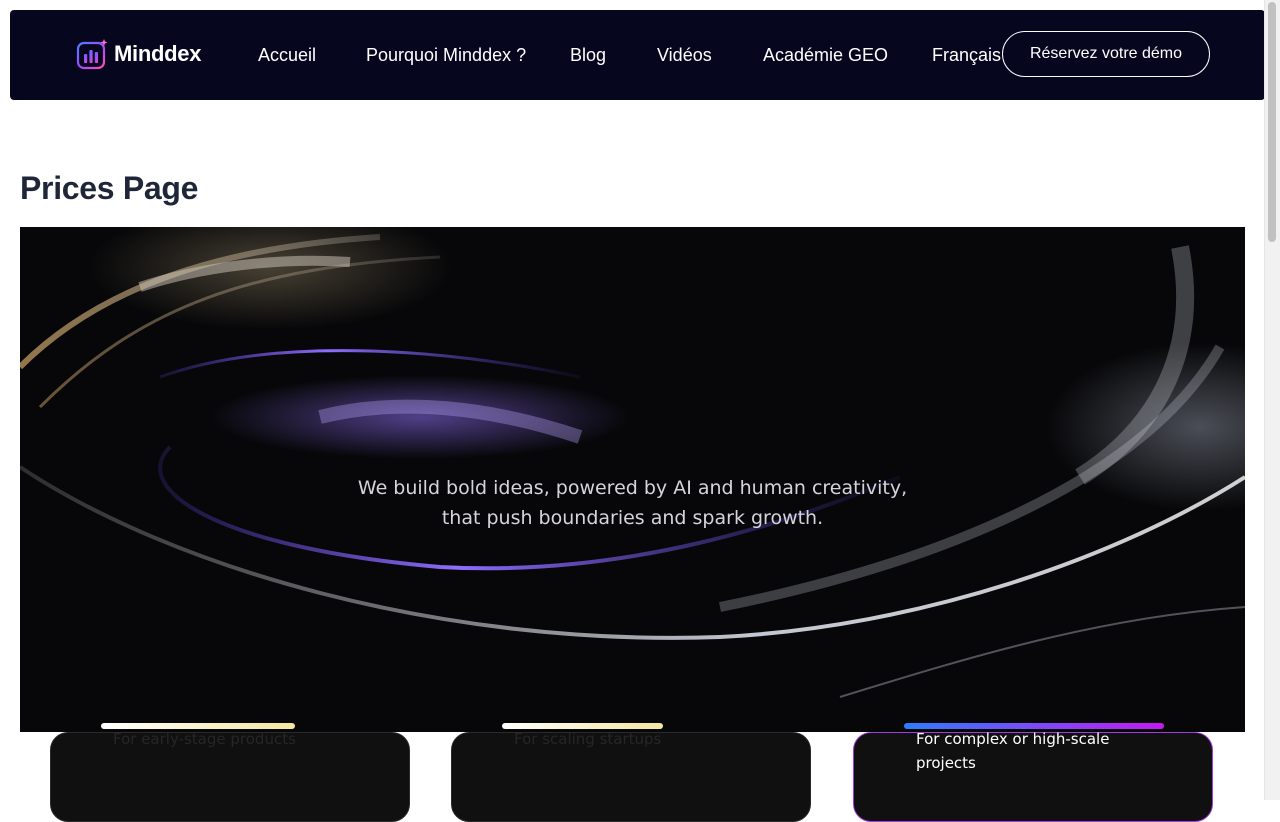 Image resolution: width=1280 pixels, height=822 pixels. What do you see at coordinates (825, 55) in the screenshot?
I see `nav-item-academie-geo: Académie GEO` at bounding box center [825, 55].